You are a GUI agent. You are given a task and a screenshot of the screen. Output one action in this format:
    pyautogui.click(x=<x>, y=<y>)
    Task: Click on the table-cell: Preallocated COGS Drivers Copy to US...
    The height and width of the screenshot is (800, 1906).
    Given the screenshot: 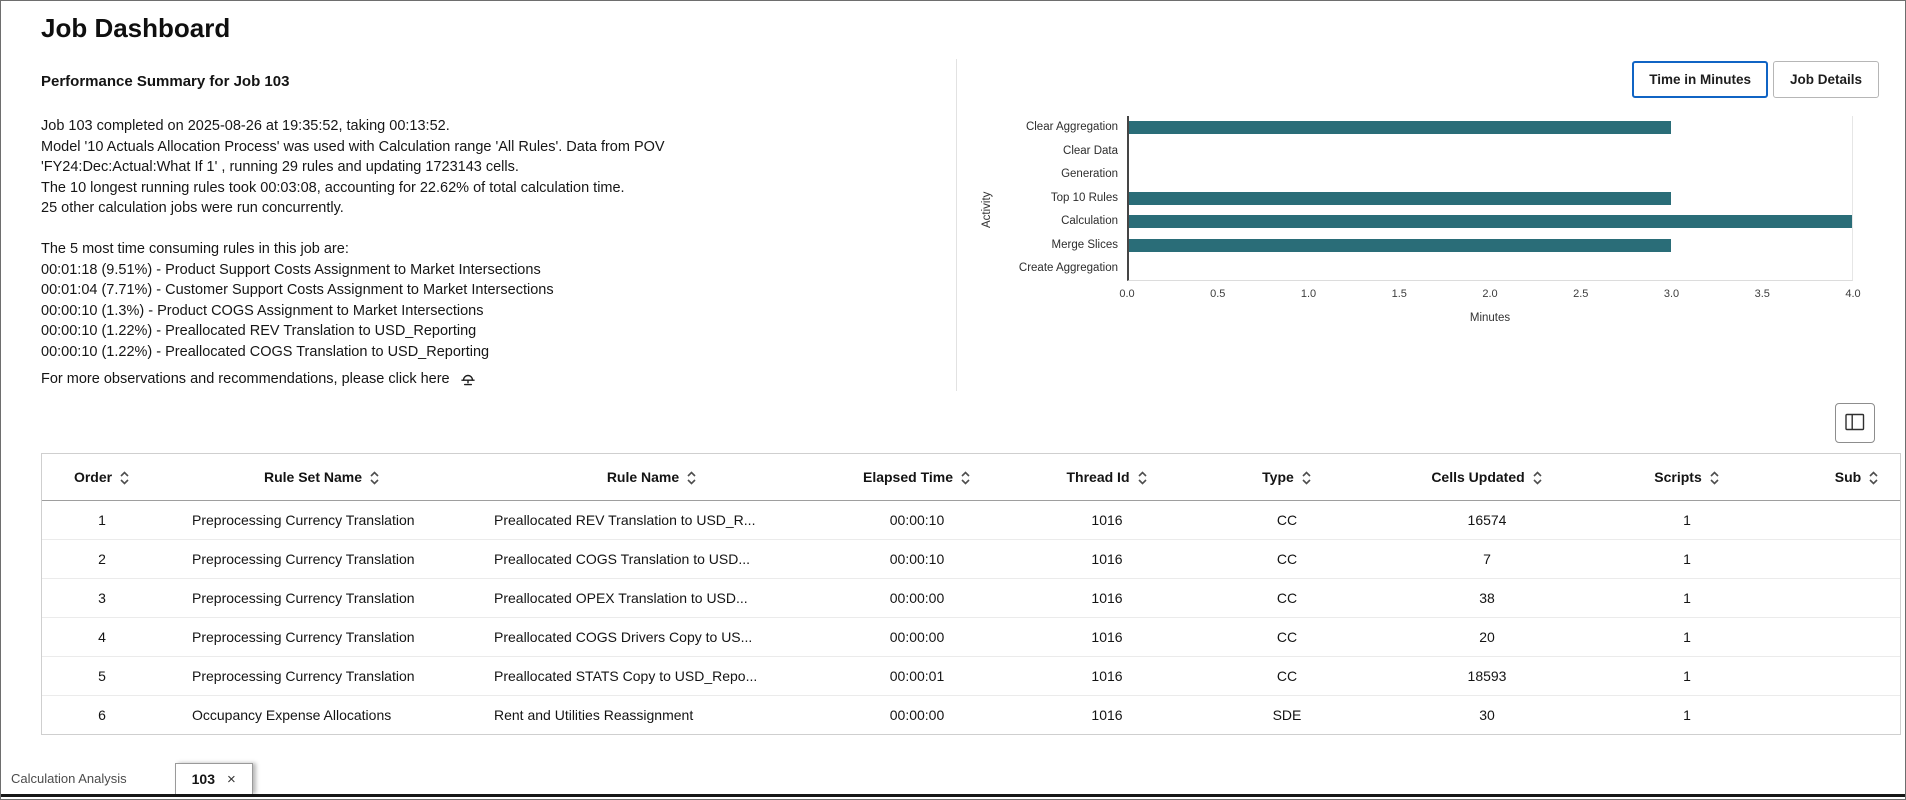 What is the action you would take?
    pyautogui.click(x=623, y=637)
    